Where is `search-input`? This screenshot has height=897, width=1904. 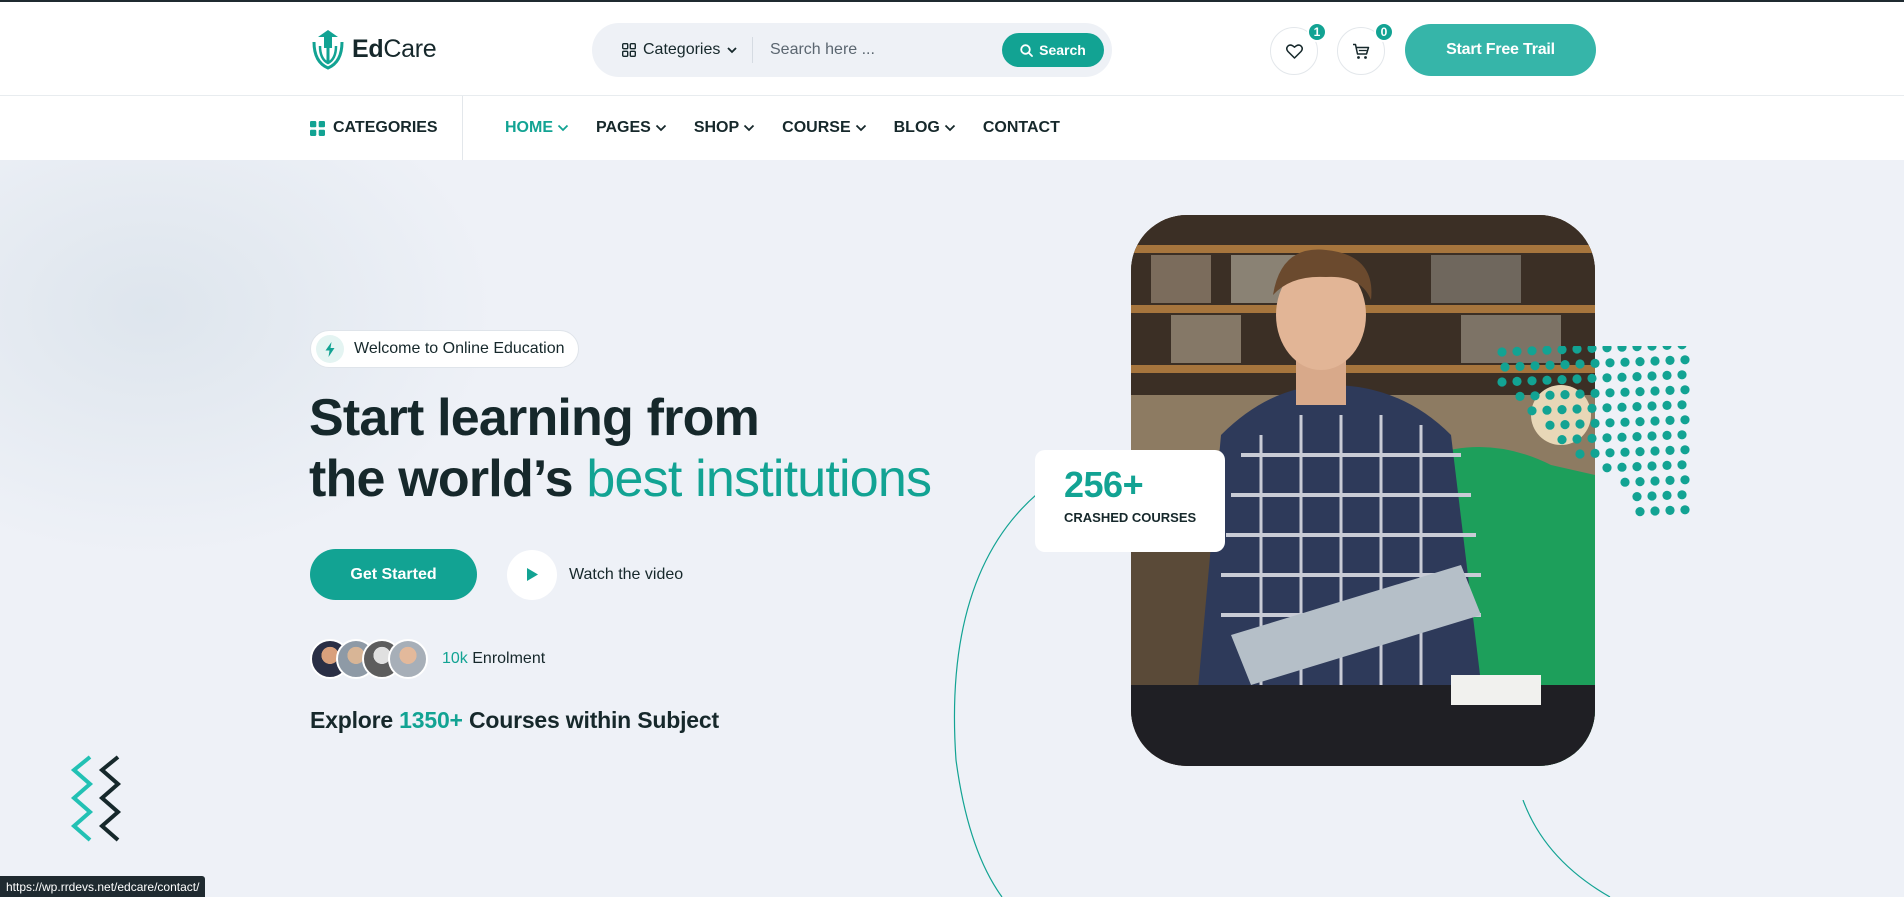 search-input is located at coordinates (880, 50).